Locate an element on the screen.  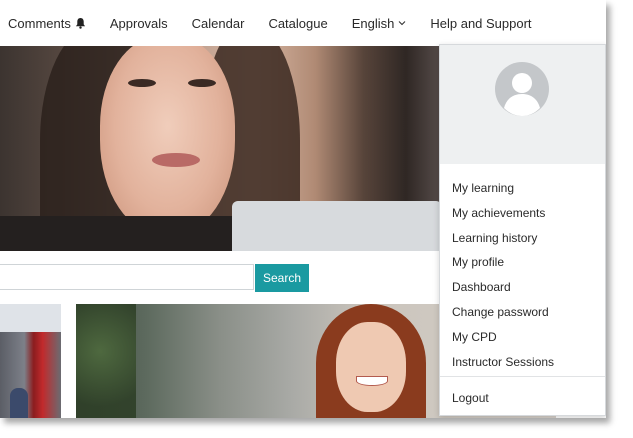
course-card-image is located at coordinates (30, 361).